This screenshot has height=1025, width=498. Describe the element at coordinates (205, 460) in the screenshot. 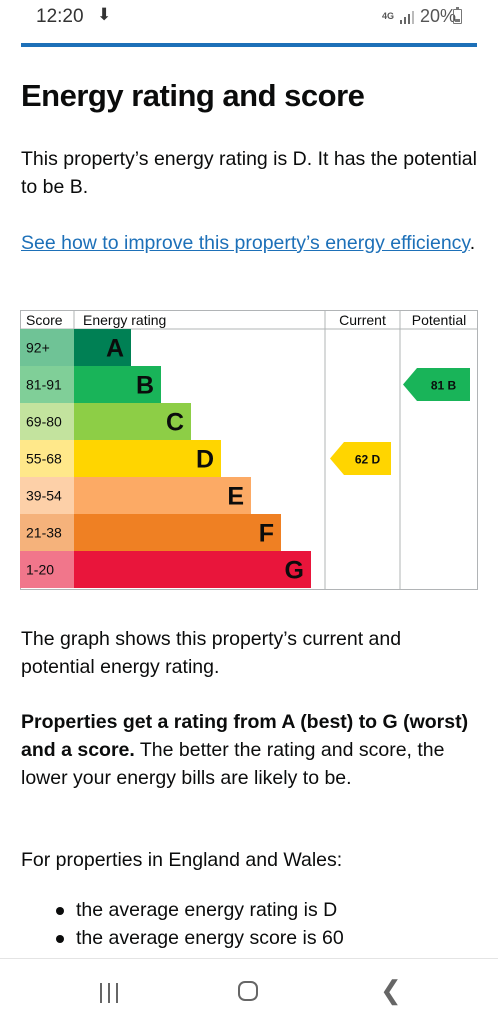

I see `rating-letter-d: D` at that location.